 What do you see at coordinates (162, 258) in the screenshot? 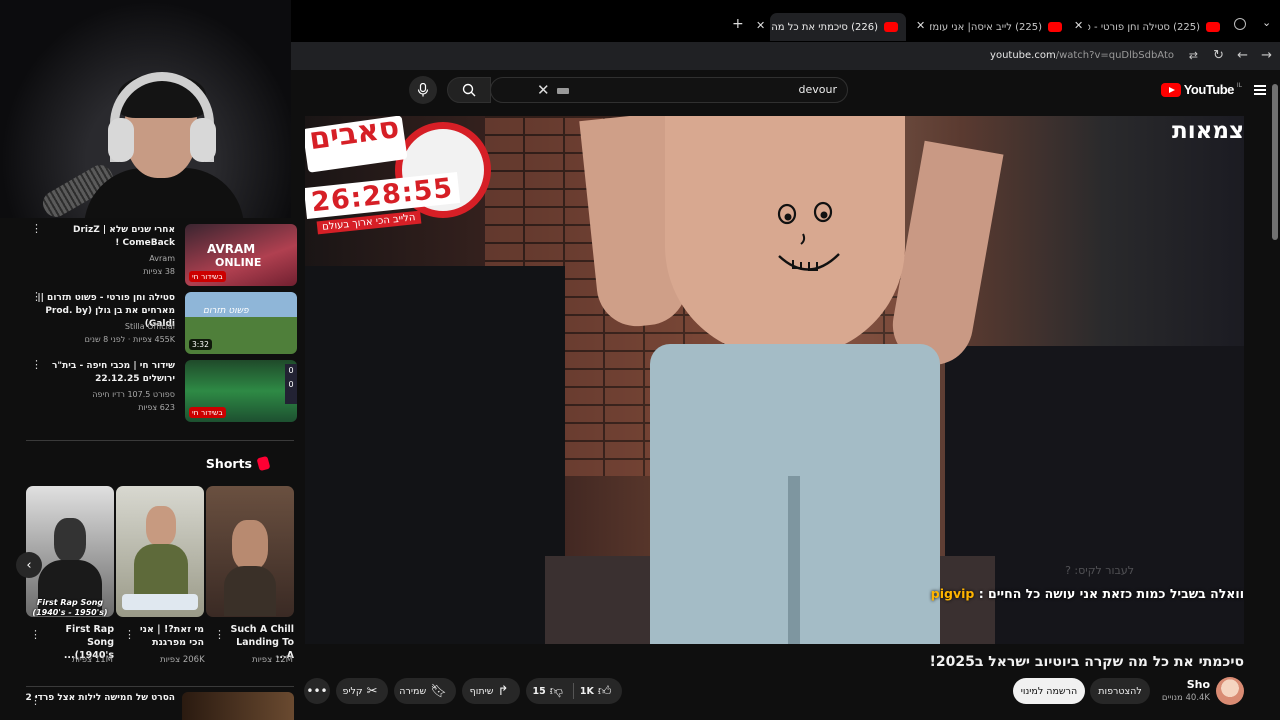
I see `recommendation-channel: Avram` at bounding box center [162, 258].